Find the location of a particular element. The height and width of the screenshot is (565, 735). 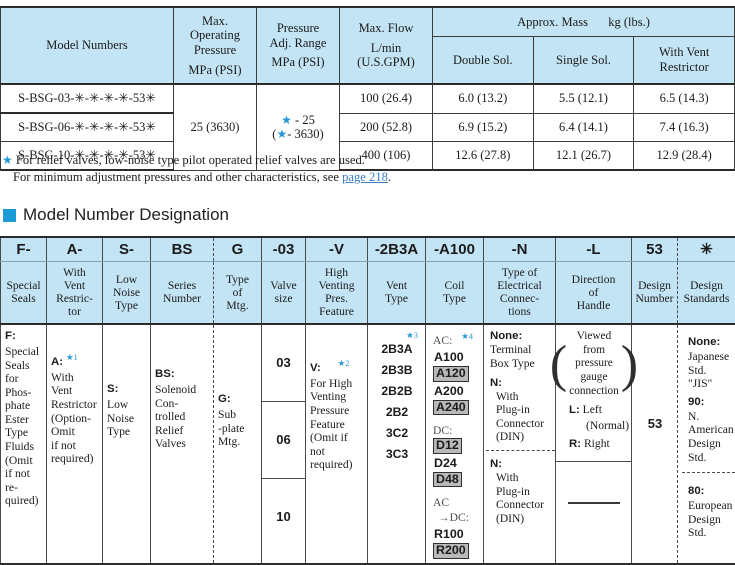

body-design-number: 53 is located at coordinates (655, 443).